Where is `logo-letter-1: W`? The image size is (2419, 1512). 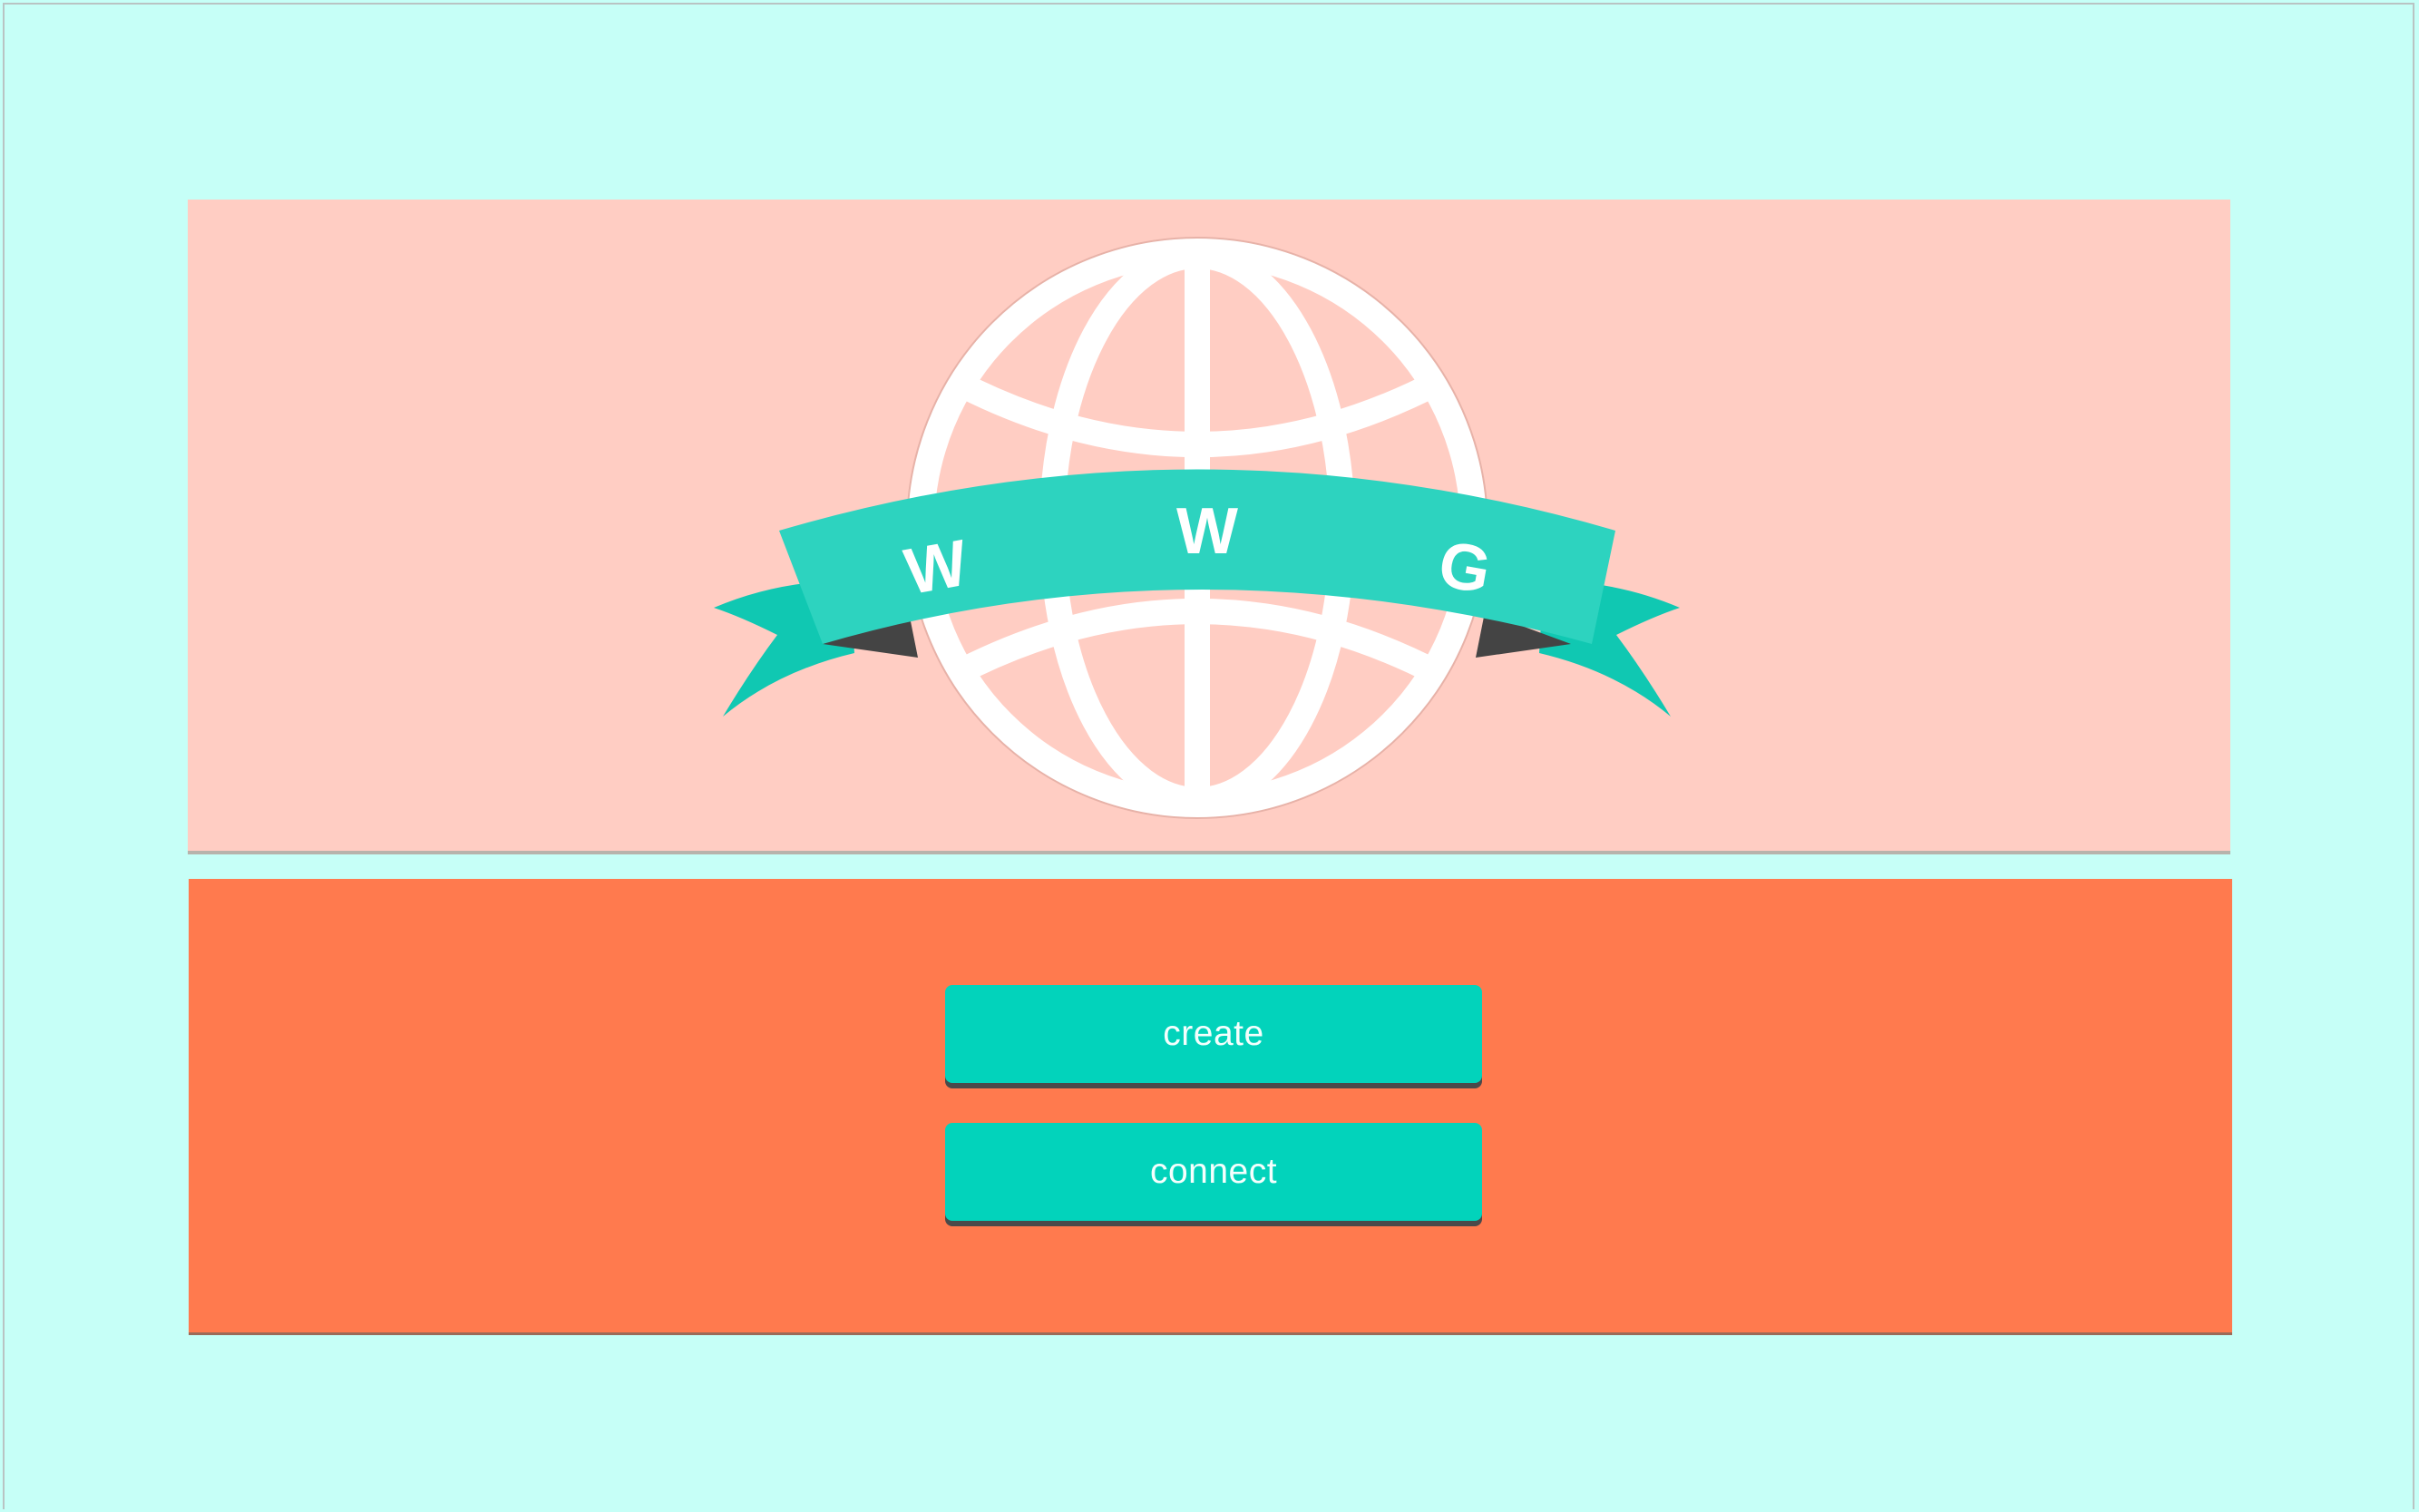 logo-letter-1: W is located at coordinates (937, 568).